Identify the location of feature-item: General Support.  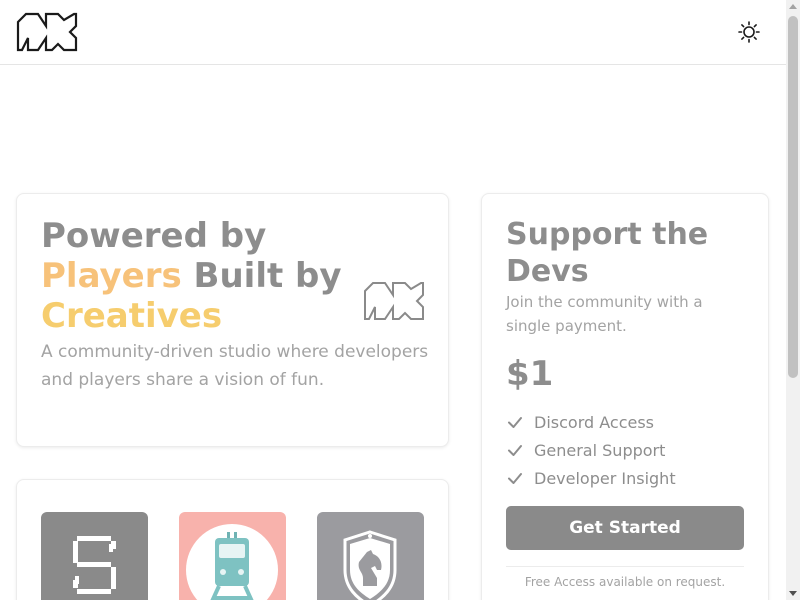
(585, 450).